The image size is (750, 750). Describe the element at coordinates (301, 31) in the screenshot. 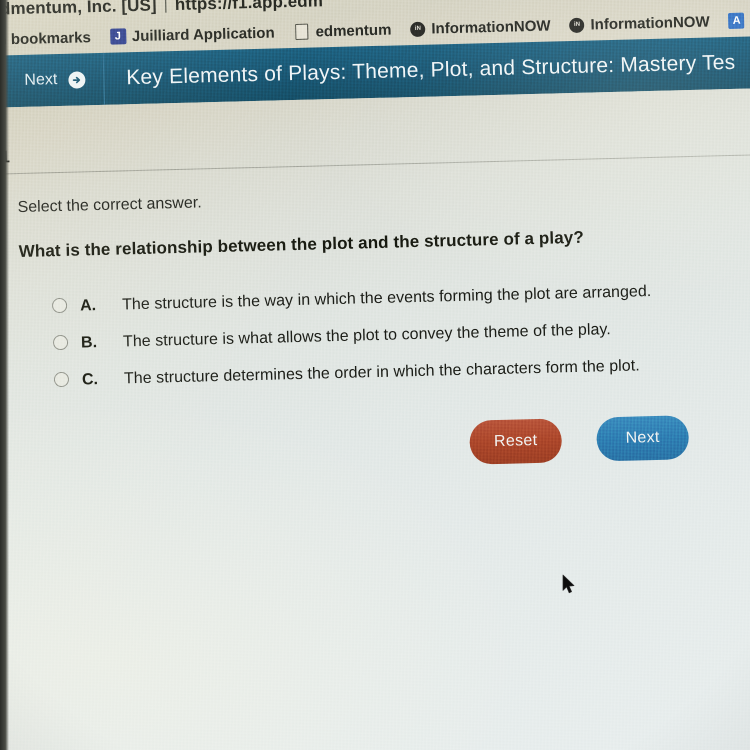

I see `document-icon` at that location.